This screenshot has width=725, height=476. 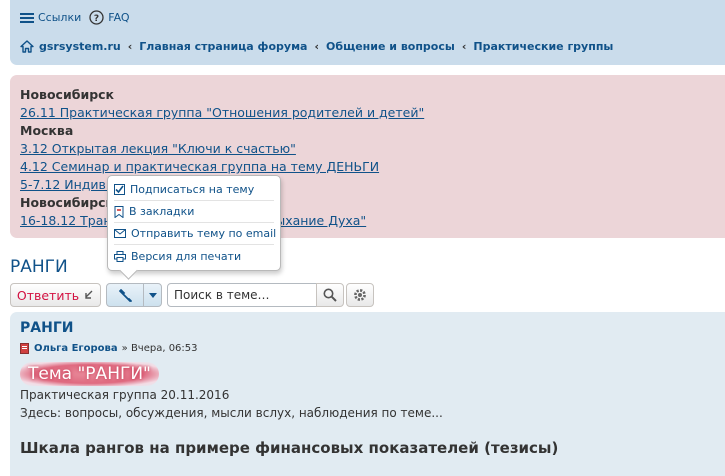 What do you see at coordinates (159, 348) in the screenshot?
I see `post-time: » Вчера, 06:53` at bounding box center [159, 348].